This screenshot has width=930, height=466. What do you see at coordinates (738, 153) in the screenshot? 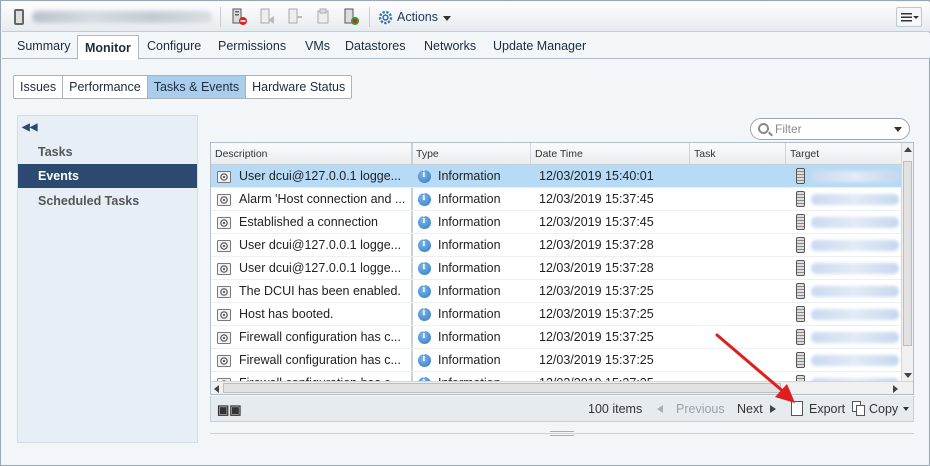
I see `column-header-task: Task` at bounding box center [738, 153].